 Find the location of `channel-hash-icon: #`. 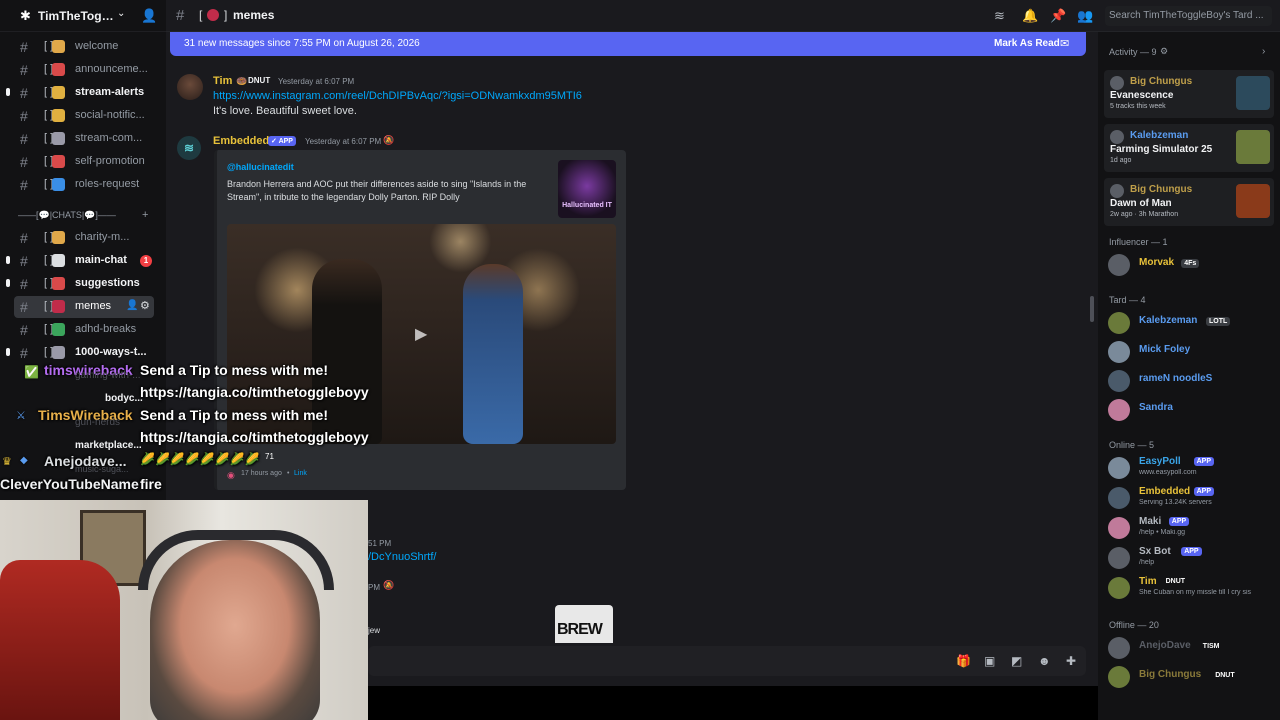

channel-hash-icon: # is located at coordinates (180, 15).